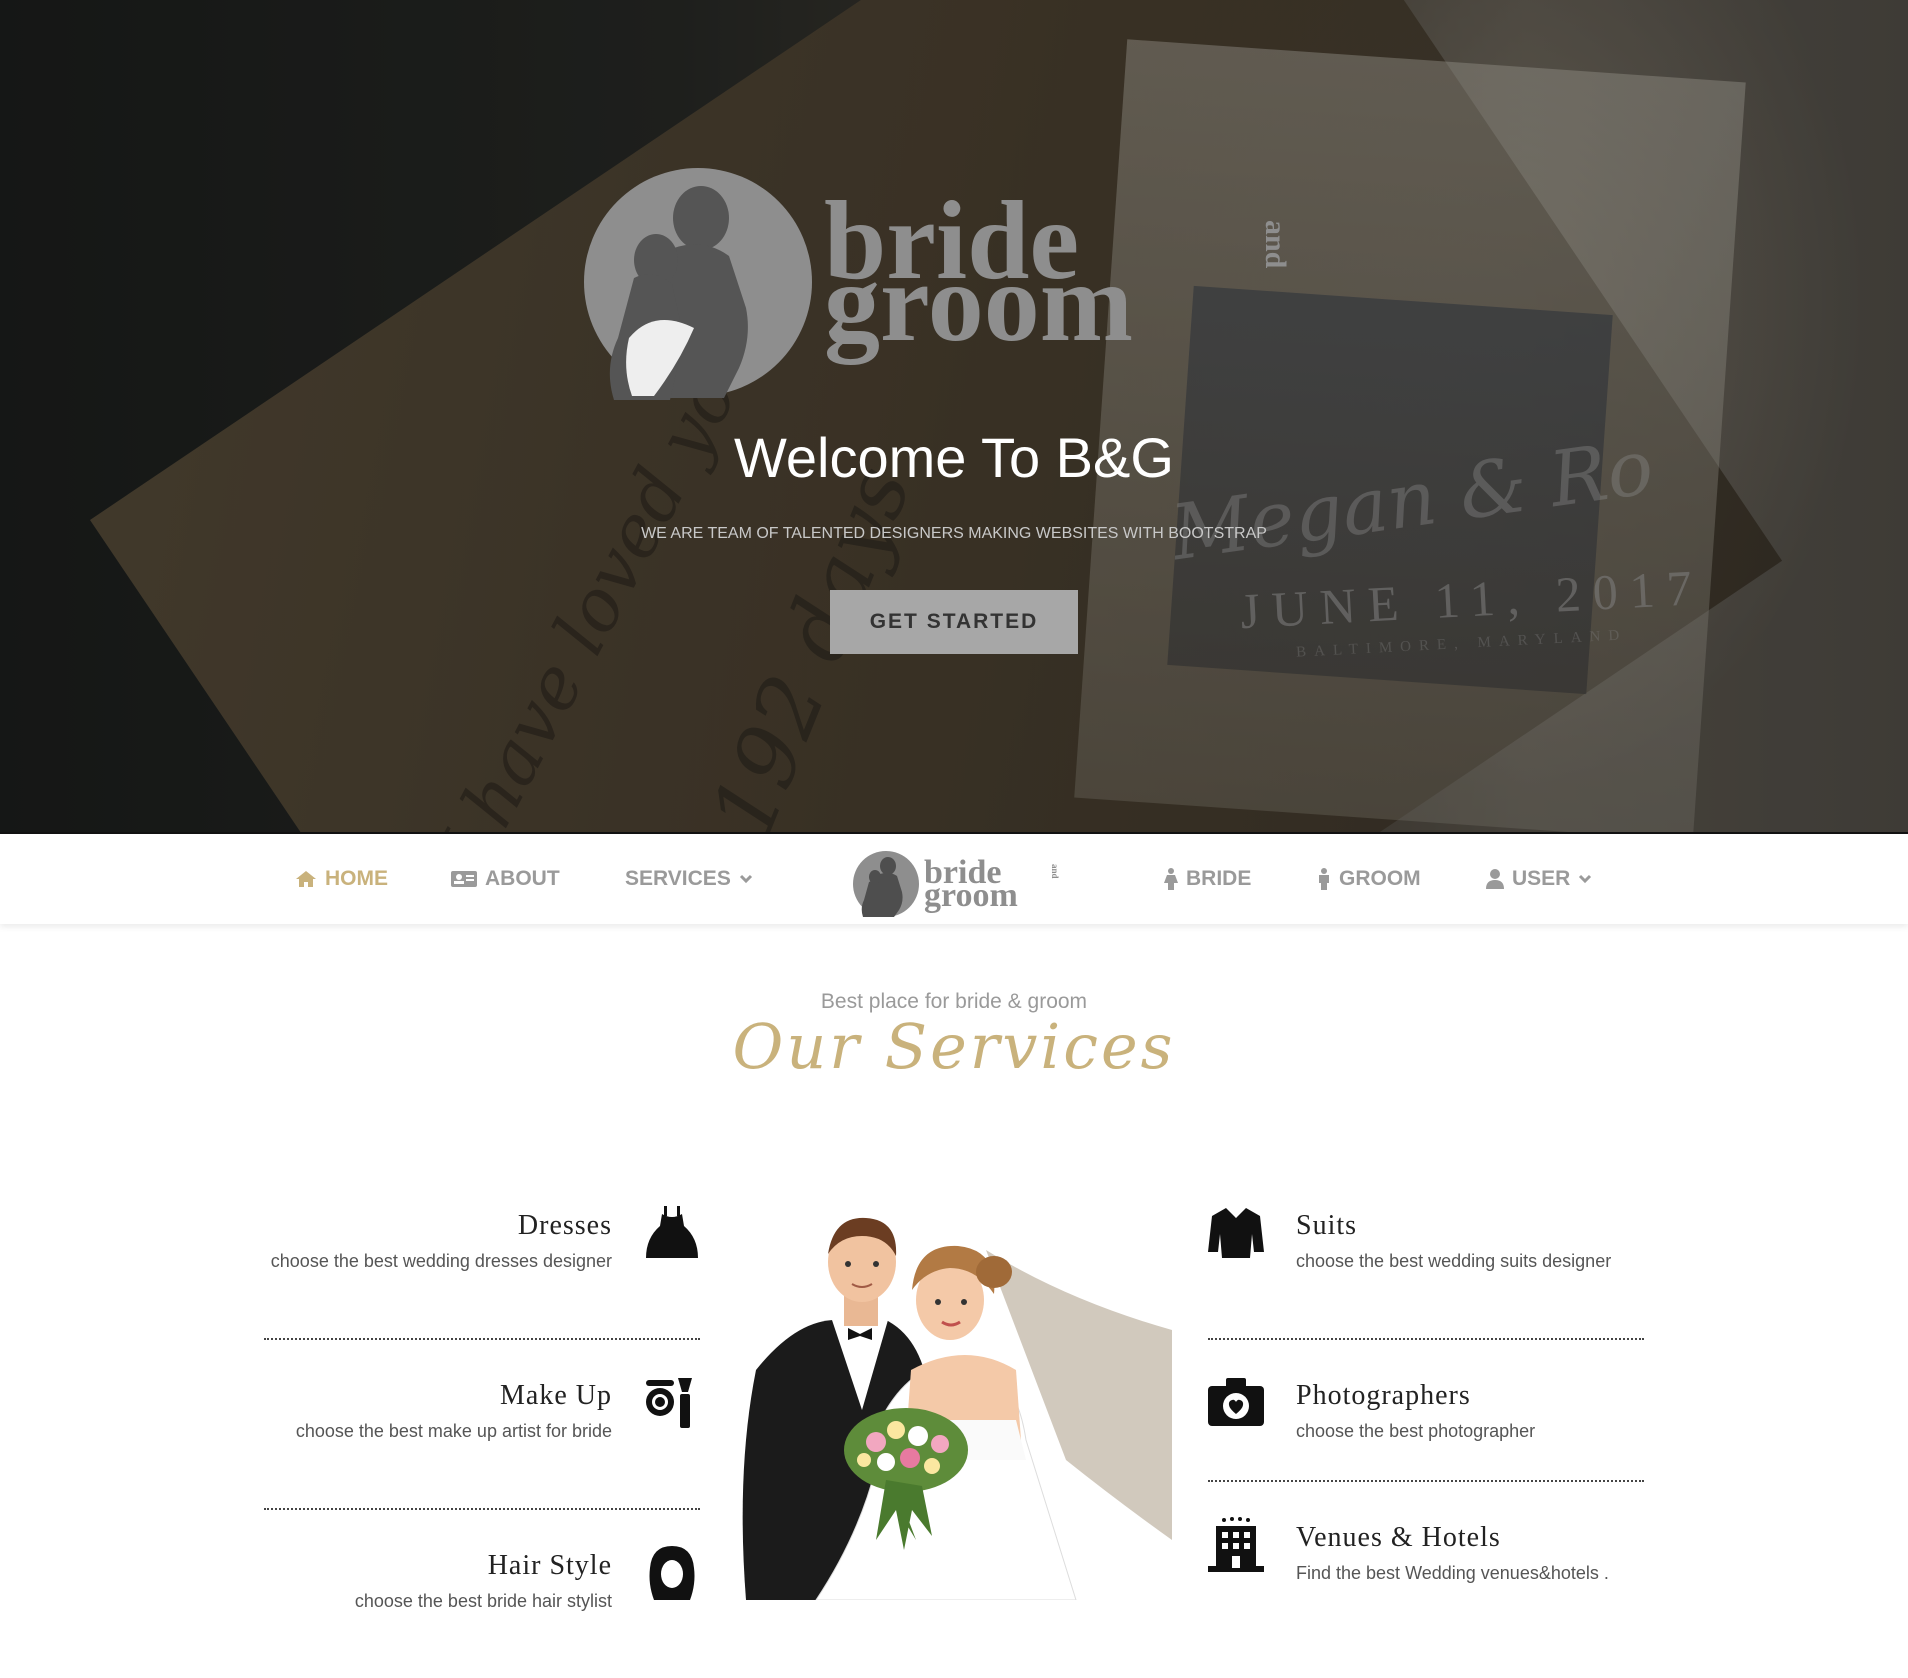 Image resolution: width=1908 pixels, height=1678 pixels. Describe the element at coordinates (453, 1431) in the screenshot. I see `service-desc: choose the best make up artist for bride` at that location.